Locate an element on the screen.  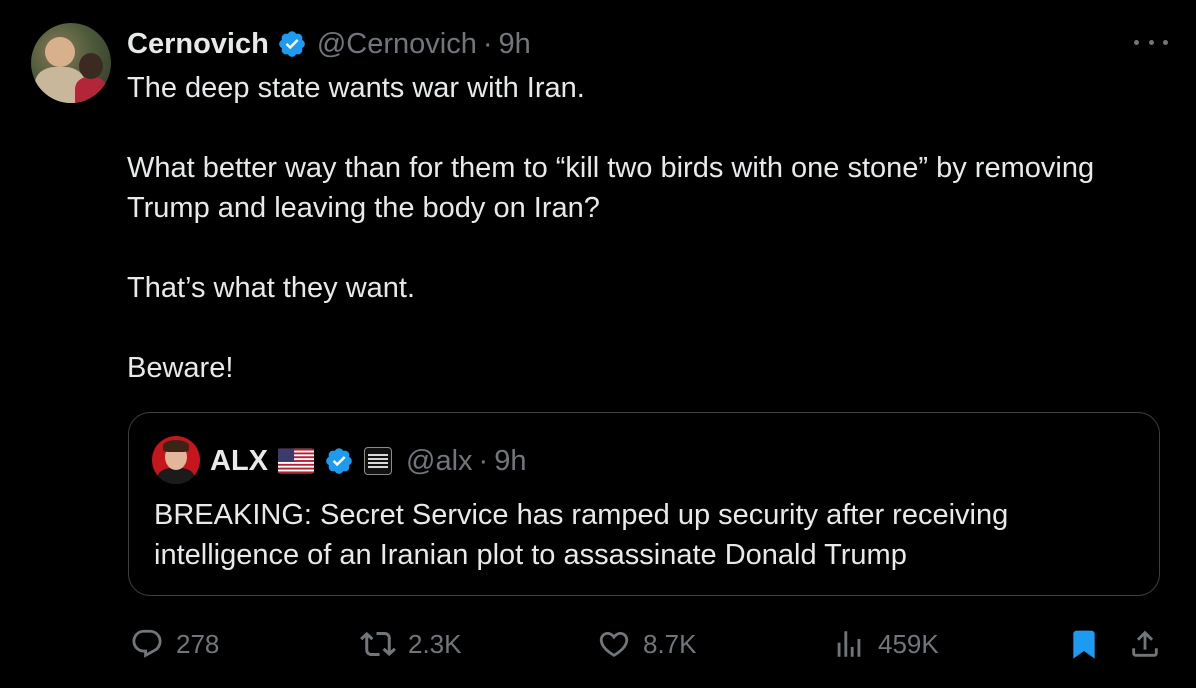
repost-button: 2.3K is located at coordinates (411, 644).